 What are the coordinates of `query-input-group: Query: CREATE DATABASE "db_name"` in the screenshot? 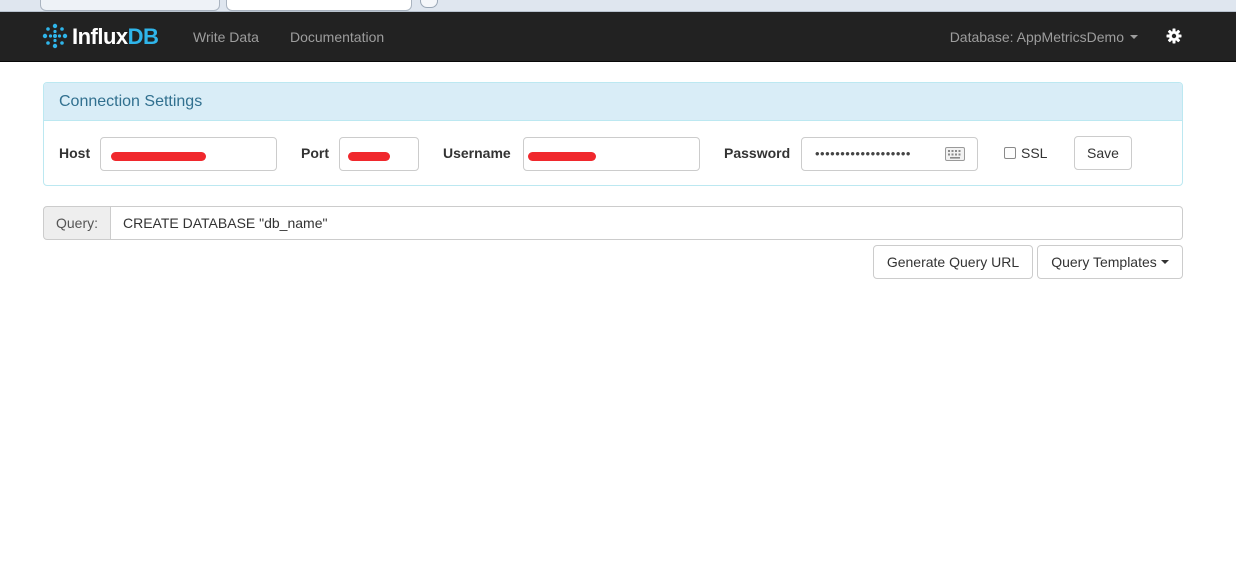 It's located at (613, 223).